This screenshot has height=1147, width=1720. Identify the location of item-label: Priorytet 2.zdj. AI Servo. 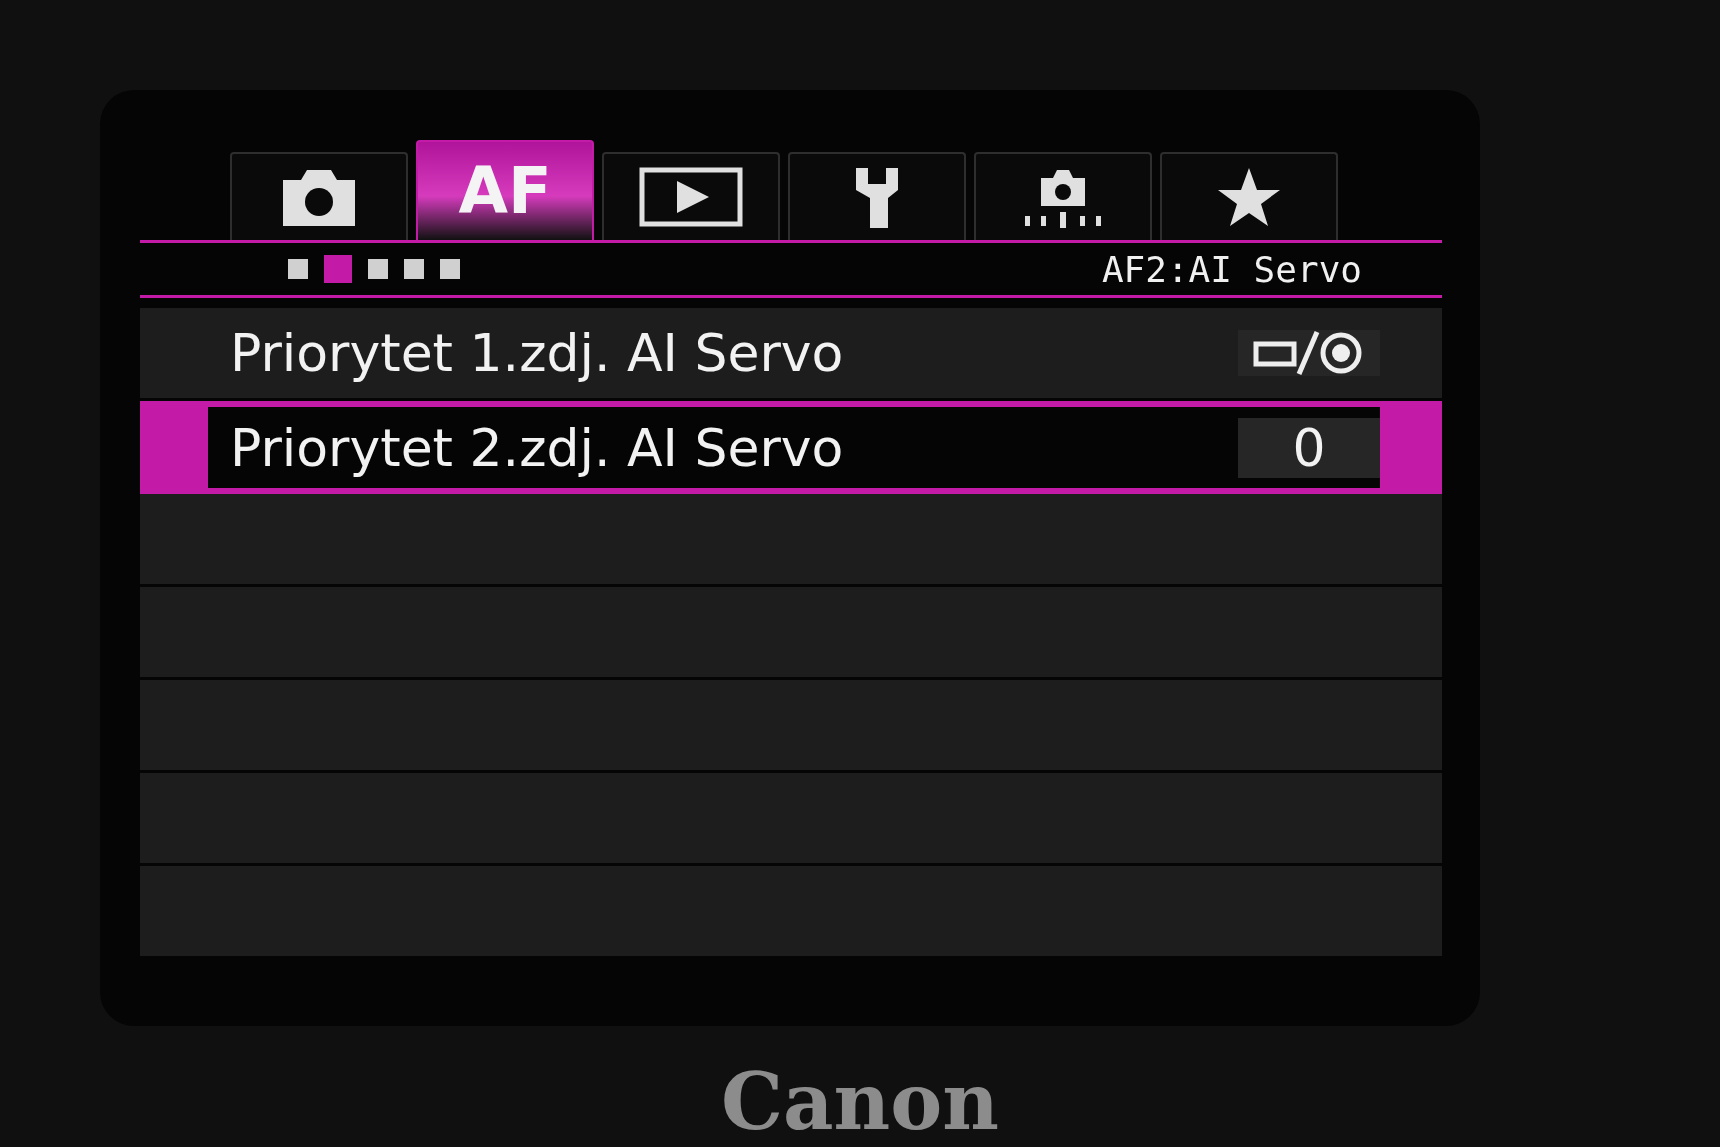
(537, 447).